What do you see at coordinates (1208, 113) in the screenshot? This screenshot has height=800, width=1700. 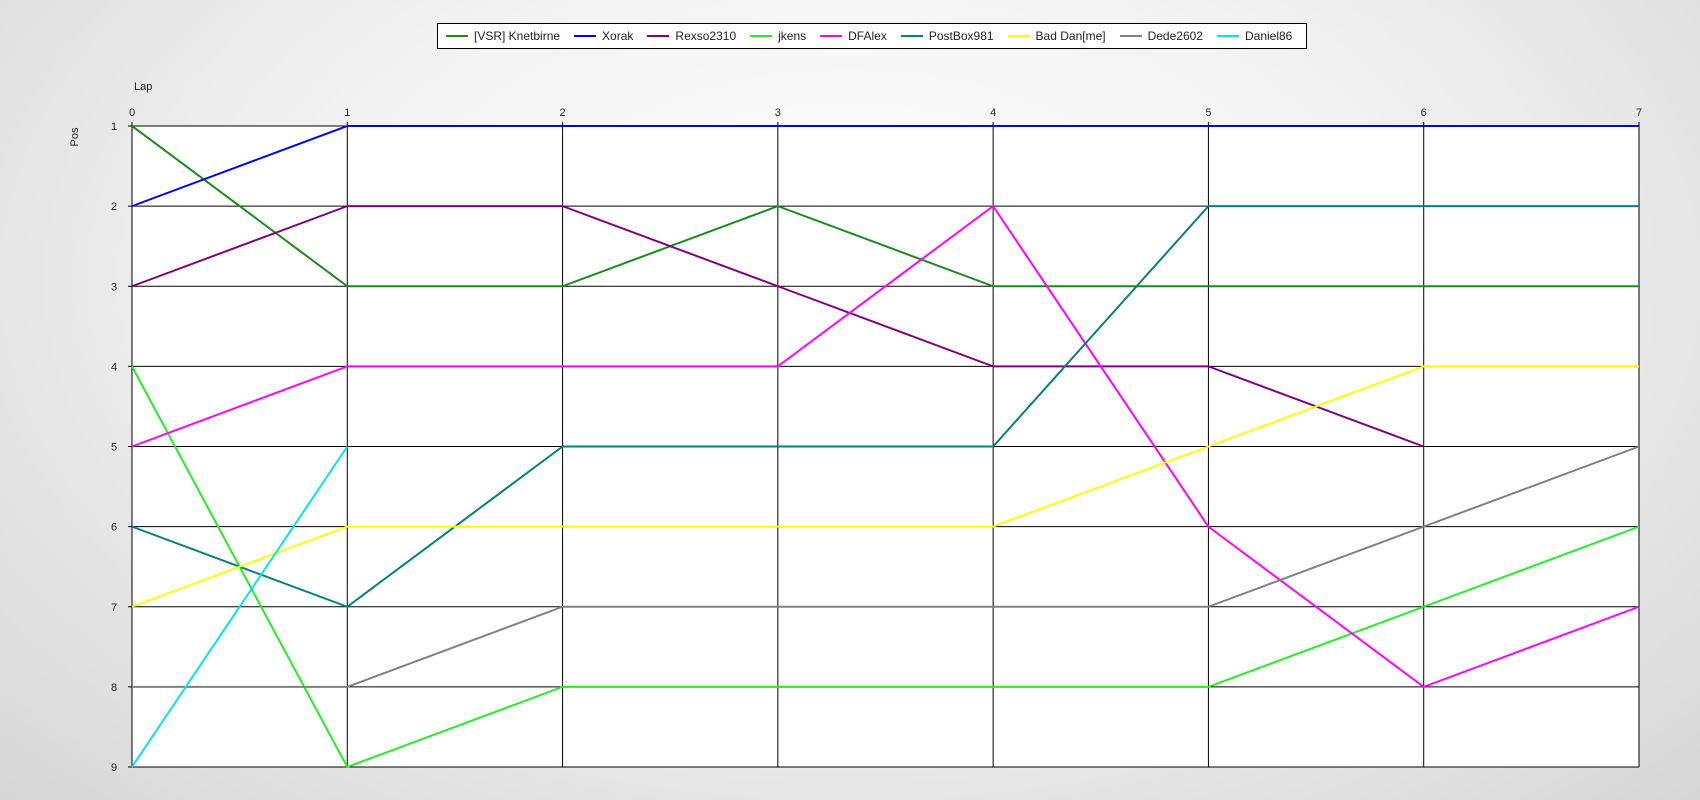 I see `x-tick-label: 5` at bounding box center [1208, 113].